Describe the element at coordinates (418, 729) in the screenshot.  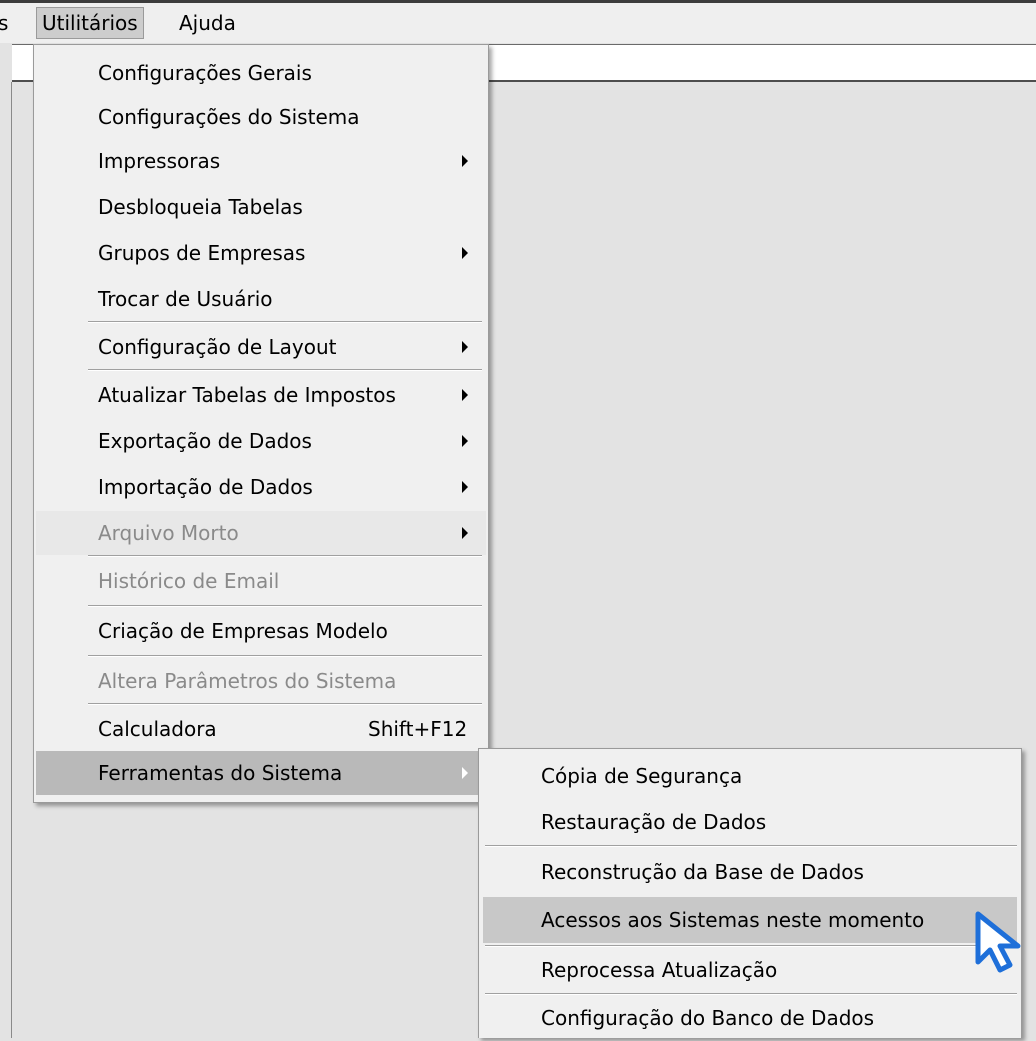
I see `shortcut-label: Shift+F12` at that location.